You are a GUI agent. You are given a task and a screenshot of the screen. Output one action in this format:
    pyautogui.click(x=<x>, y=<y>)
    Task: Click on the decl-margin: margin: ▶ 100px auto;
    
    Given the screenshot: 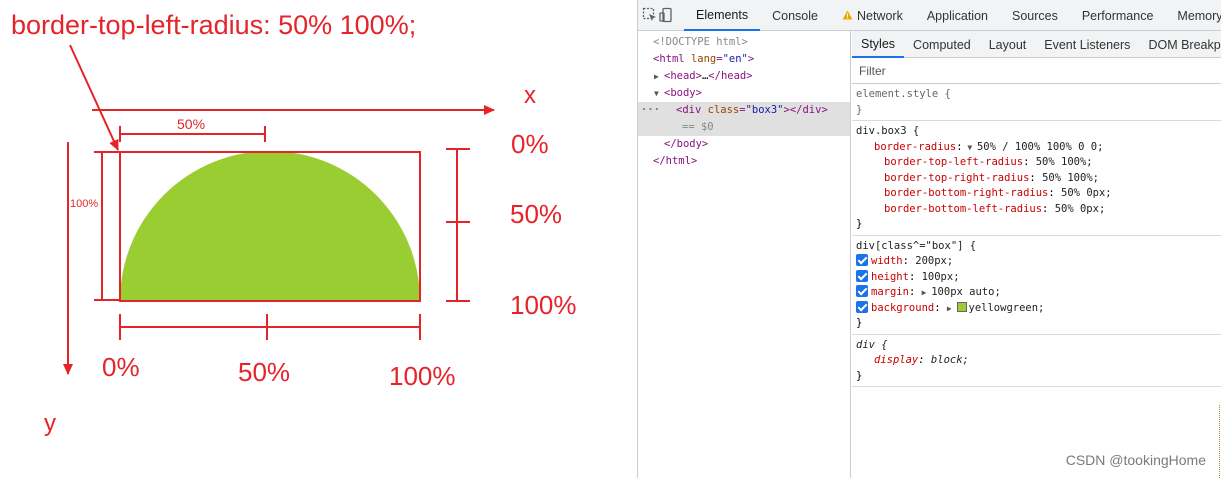 What is the action you would take?
    pyautogui.click(x=1037, y=293)
    